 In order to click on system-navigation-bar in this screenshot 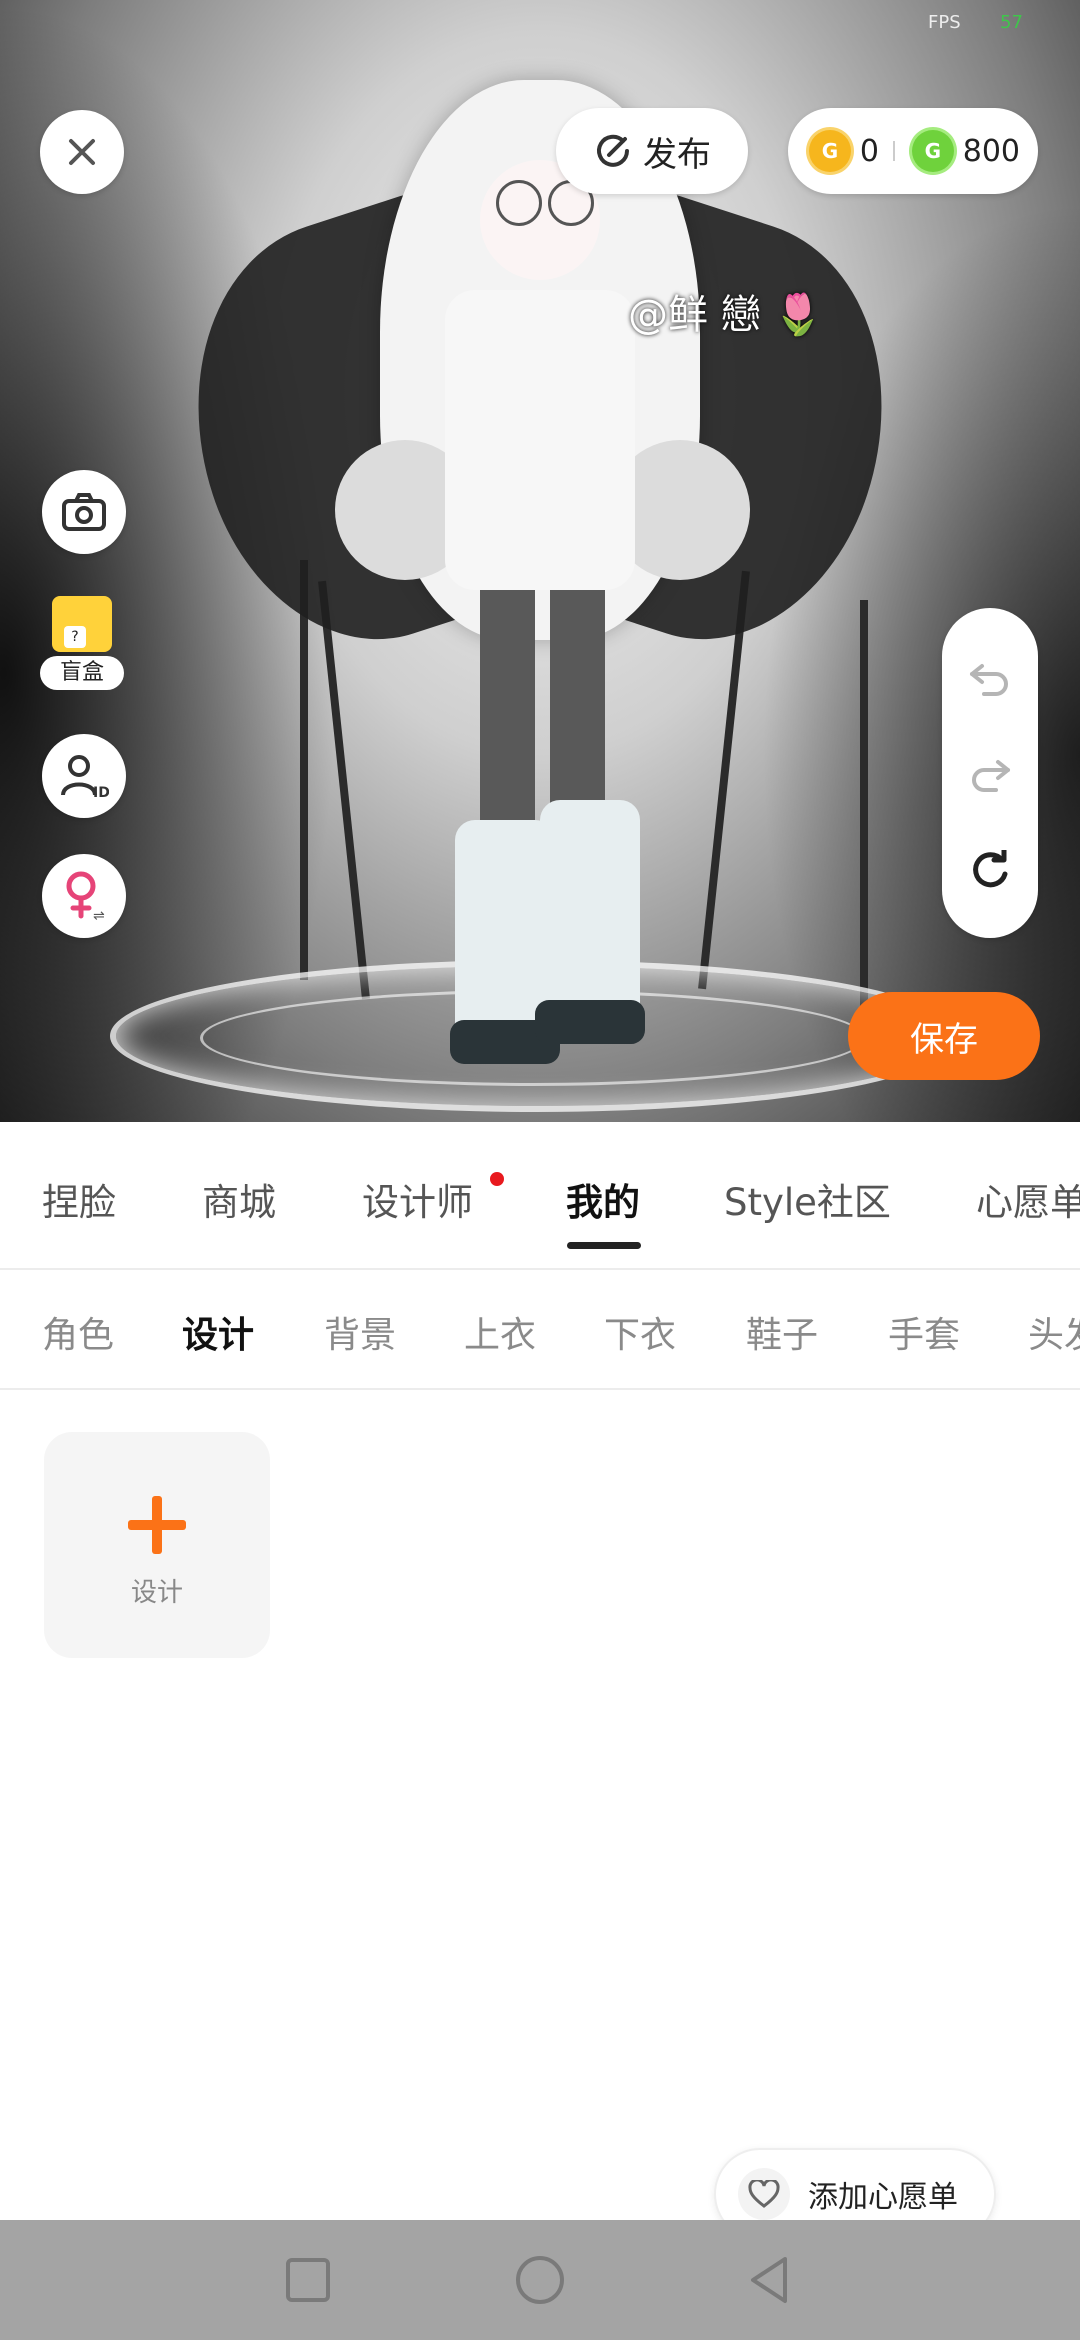, I will do `click(540, 2280)`.